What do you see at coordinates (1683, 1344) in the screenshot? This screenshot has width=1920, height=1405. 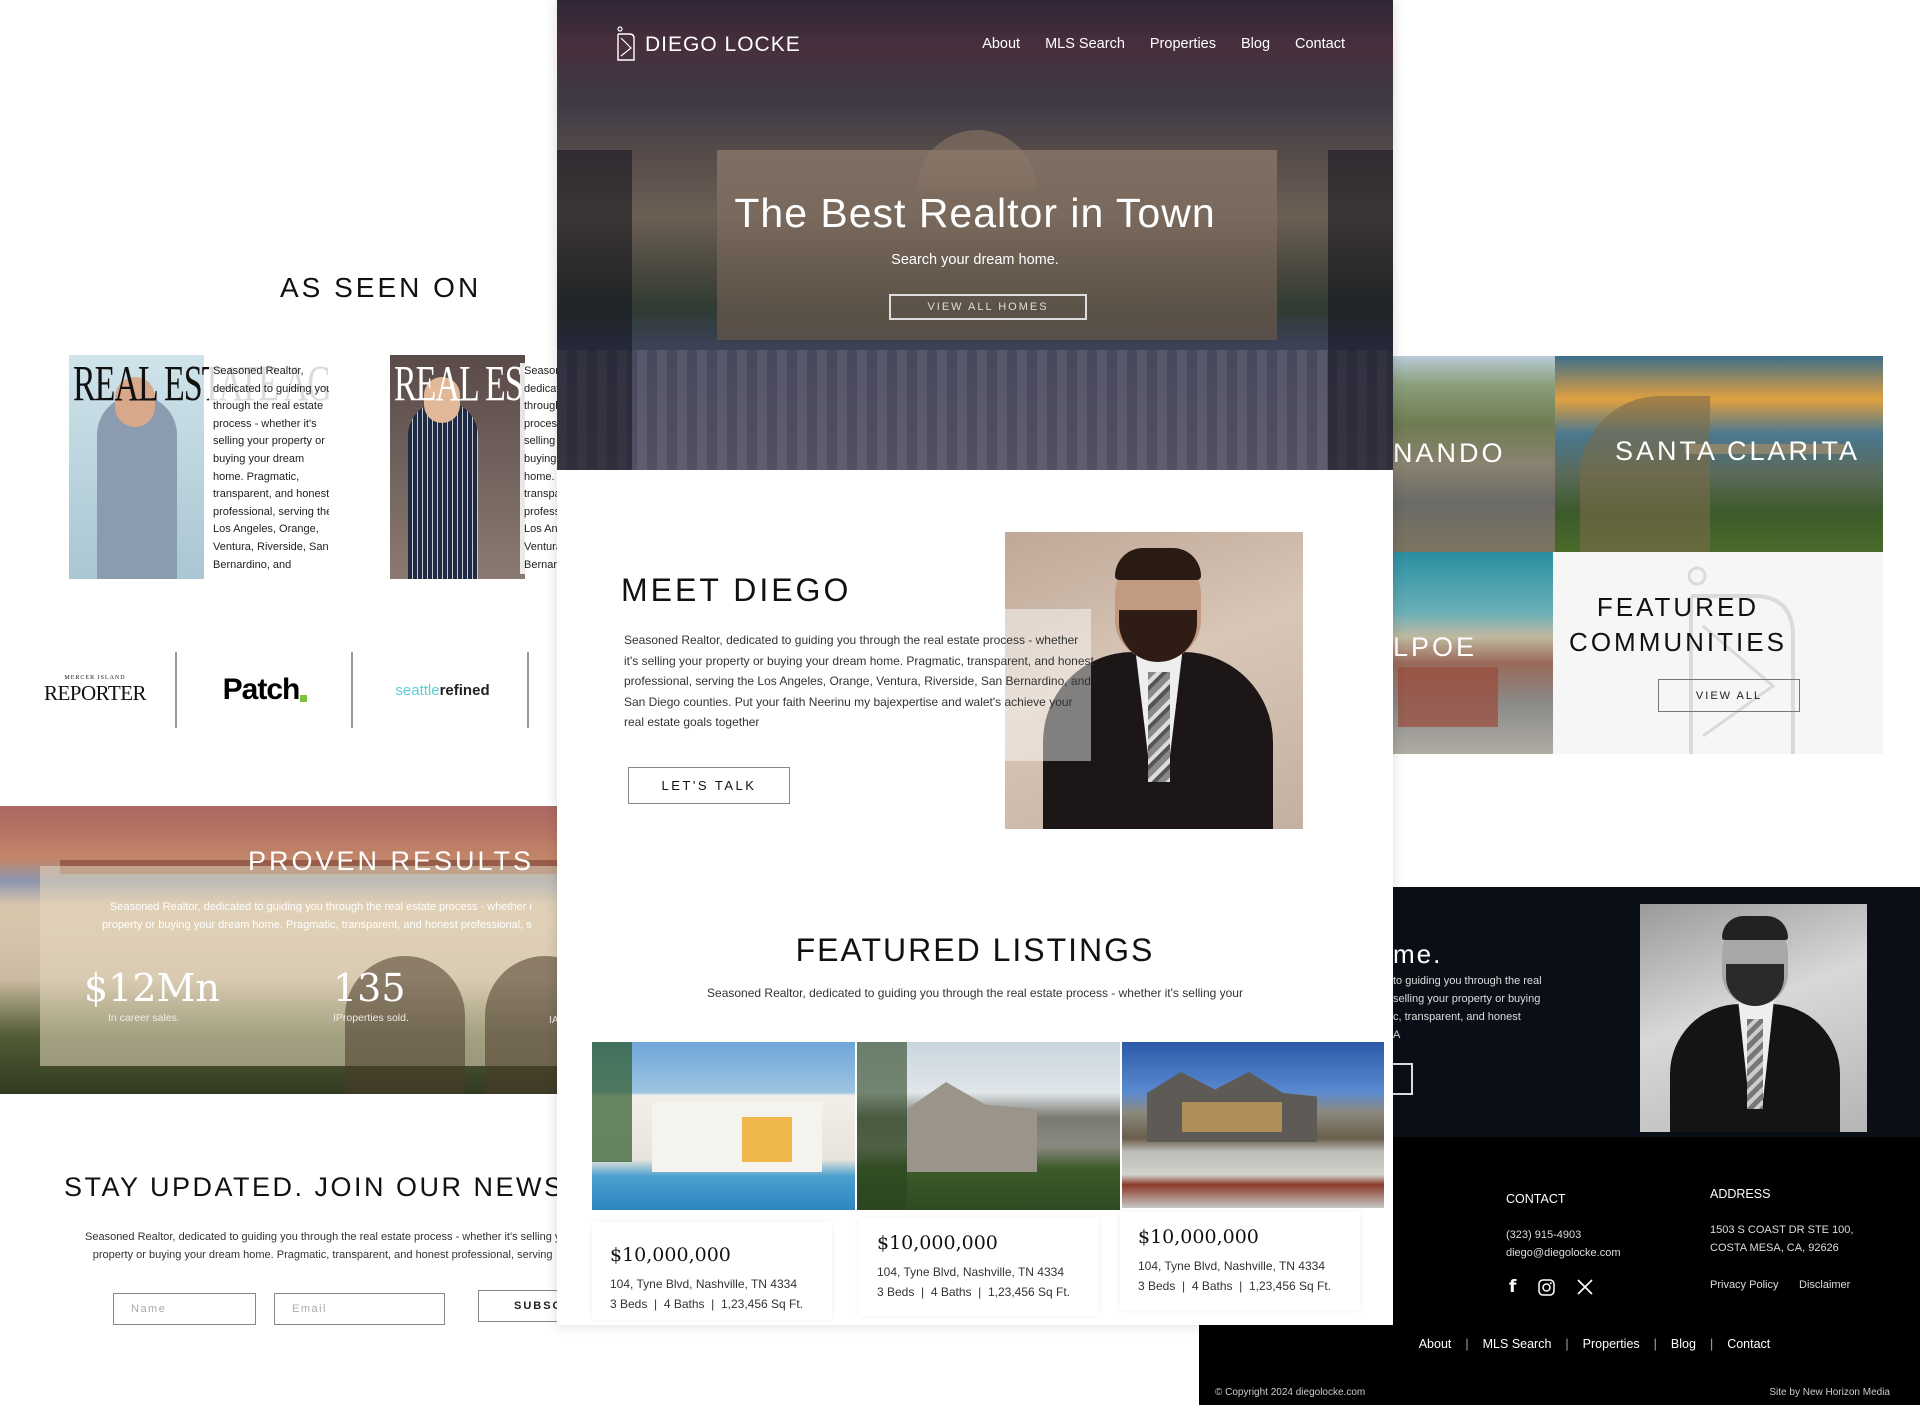 I see `footer-nav-blog: Blog` at bounding box center [1683, 1344].